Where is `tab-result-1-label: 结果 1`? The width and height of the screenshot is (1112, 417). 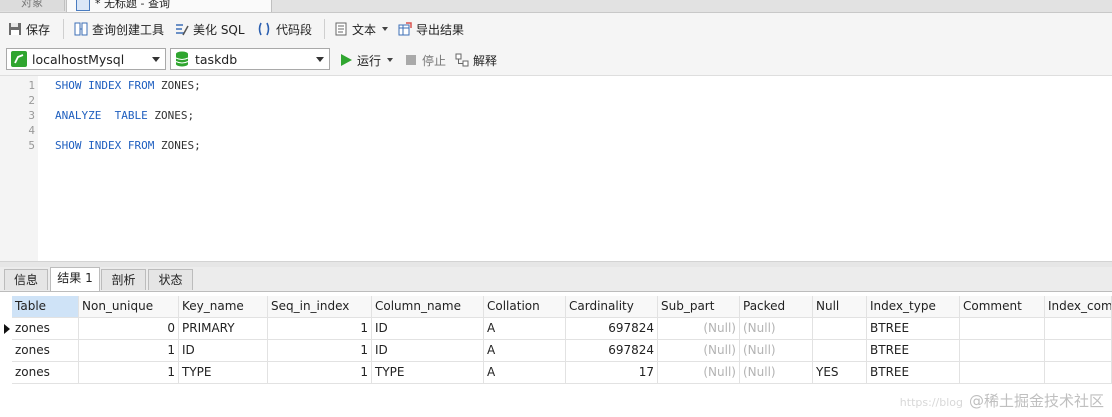
tab-result-1-label: 结果 1 is located at coordinates (75, 278).